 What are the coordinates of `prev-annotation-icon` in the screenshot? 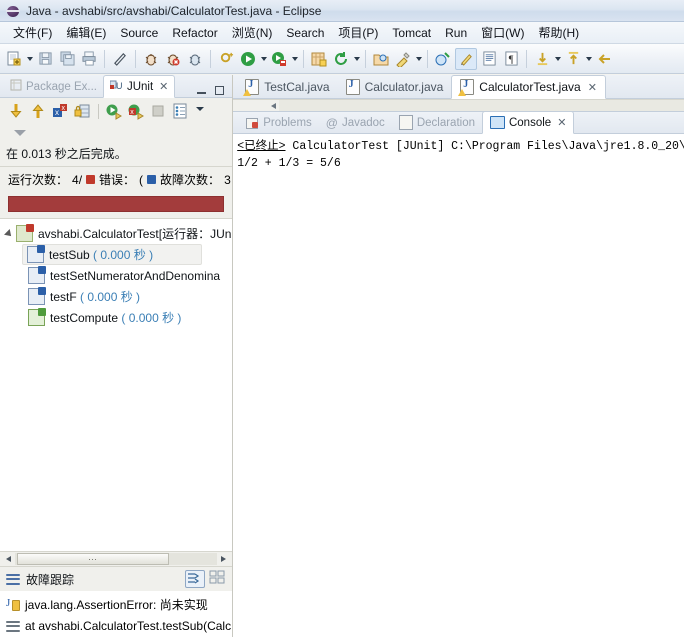 It's located at (573, 59).